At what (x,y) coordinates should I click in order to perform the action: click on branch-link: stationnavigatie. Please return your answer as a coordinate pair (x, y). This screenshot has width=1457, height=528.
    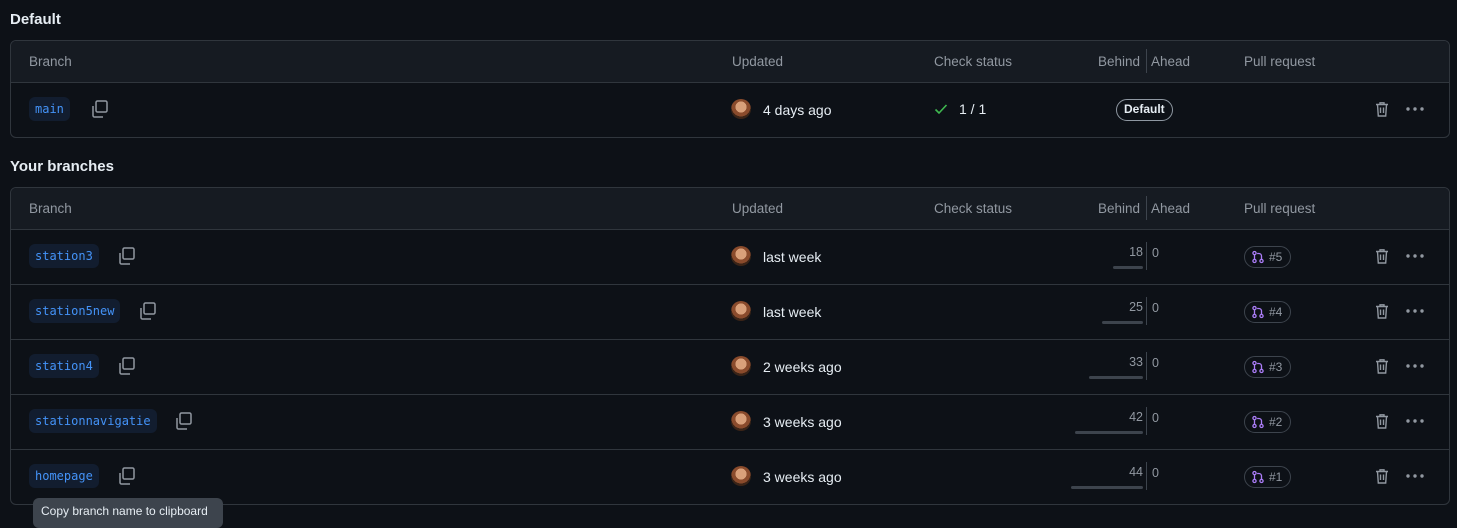
    Looking at the image, I should click on (93, 421).